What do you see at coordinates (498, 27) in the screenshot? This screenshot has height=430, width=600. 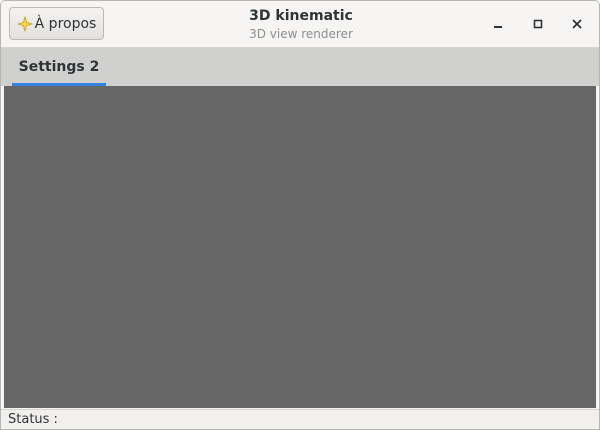 I see `minimize-icon` at bounding box center [498, 27].